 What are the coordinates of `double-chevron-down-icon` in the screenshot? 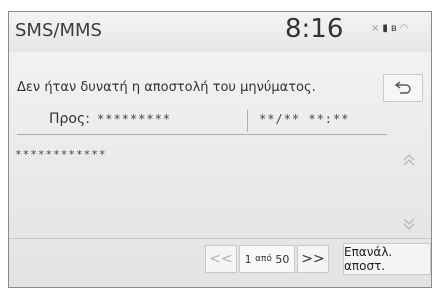 It's located at (409, 224).